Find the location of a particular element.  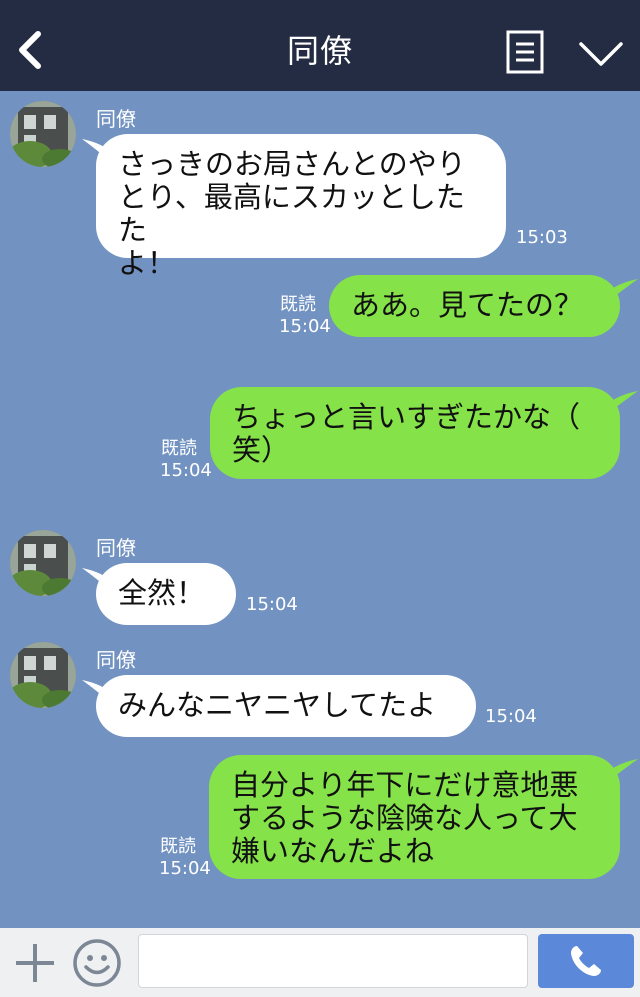

call-button is located at coordinates (586, 961).